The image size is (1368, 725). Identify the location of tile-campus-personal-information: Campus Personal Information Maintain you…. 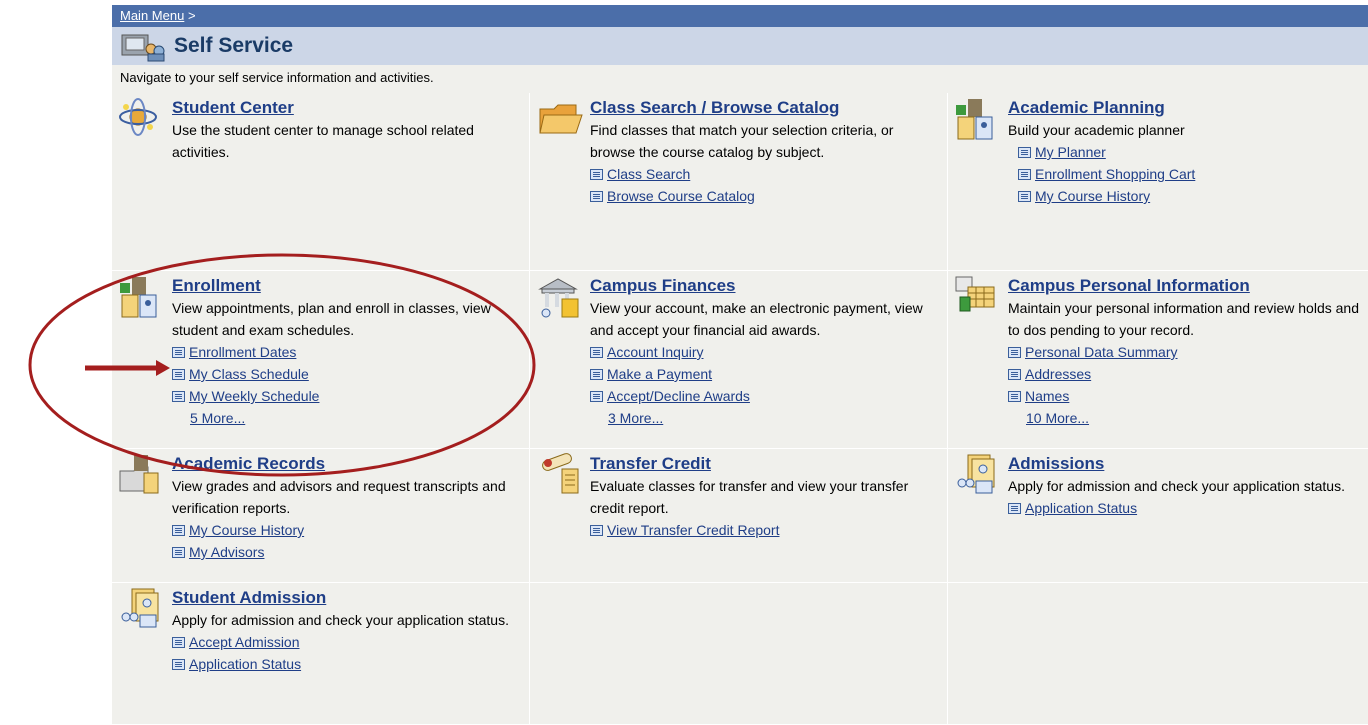
(1158, 360).